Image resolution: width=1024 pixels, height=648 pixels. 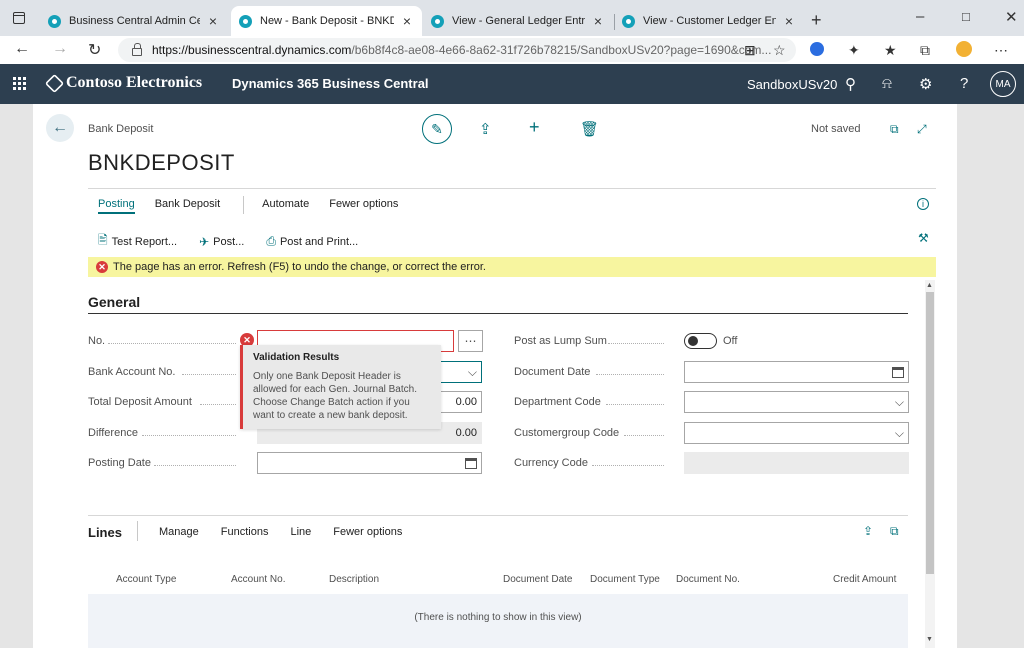 I want to click on extensions-icon: ✦, so click(x=854, y=50).